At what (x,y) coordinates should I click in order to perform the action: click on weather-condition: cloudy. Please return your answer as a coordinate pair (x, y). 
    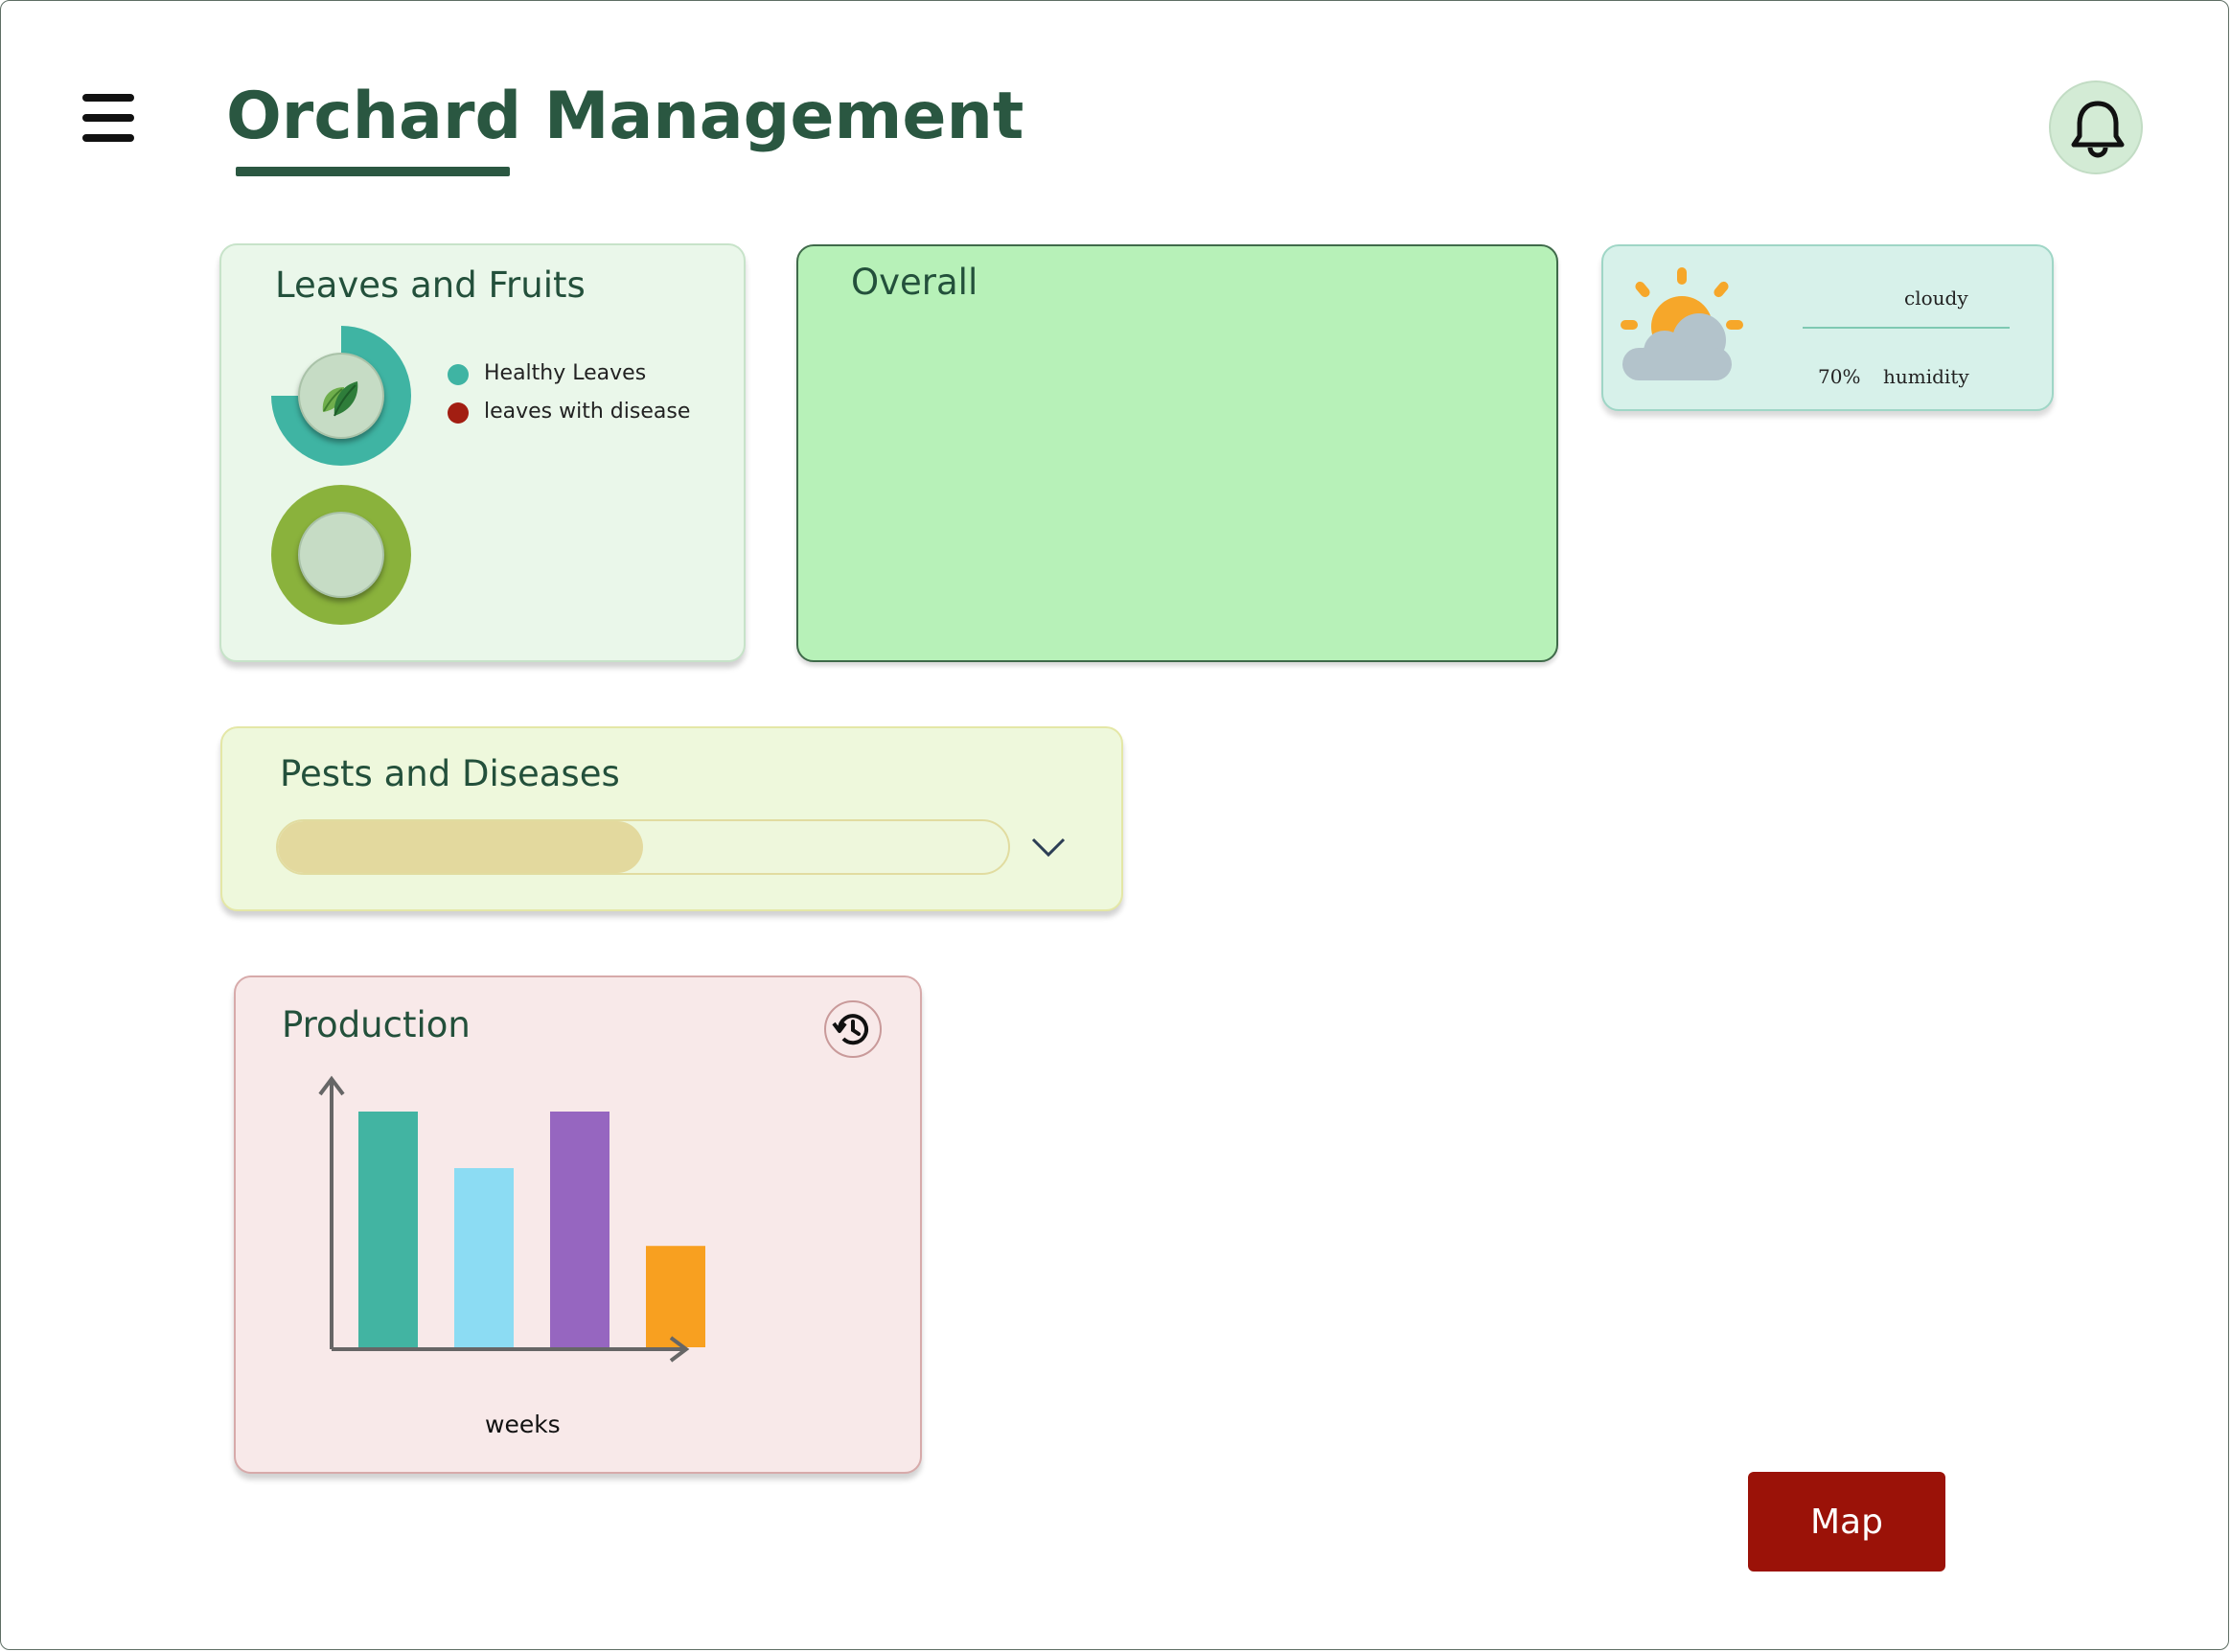
    Looking at the image, I should click on (1936, 298).